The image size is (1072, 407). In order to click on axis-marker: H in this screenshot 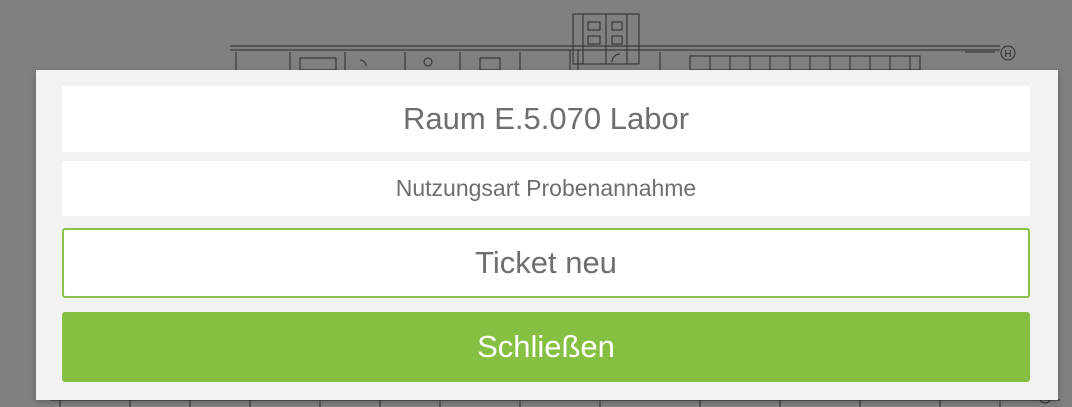, I will do `click(1008, 53)`.